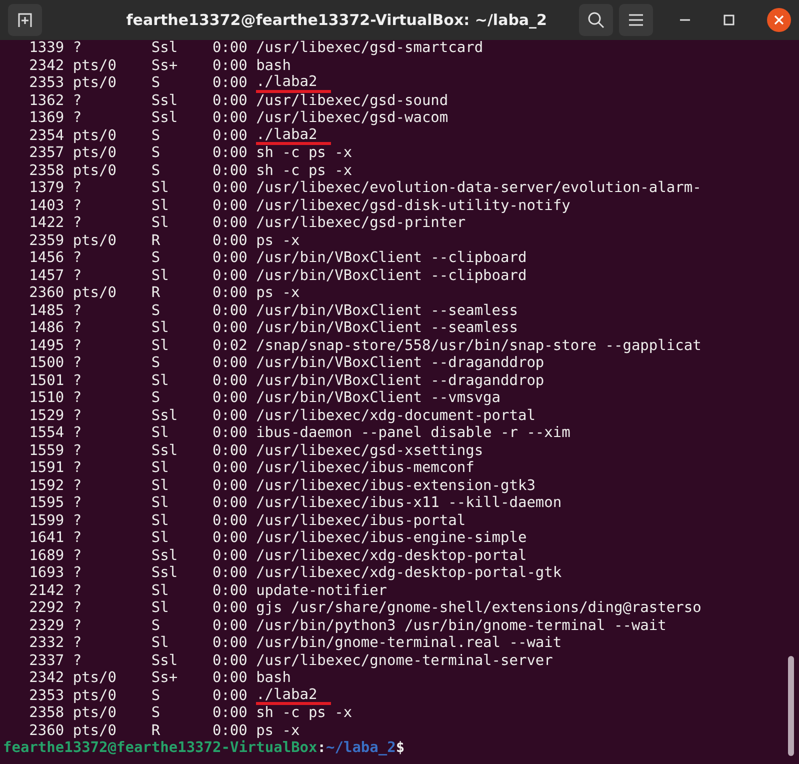  Describe the element at coordinates (46, 626) in the screenshot. I see `pid-text: 2329` at that location.